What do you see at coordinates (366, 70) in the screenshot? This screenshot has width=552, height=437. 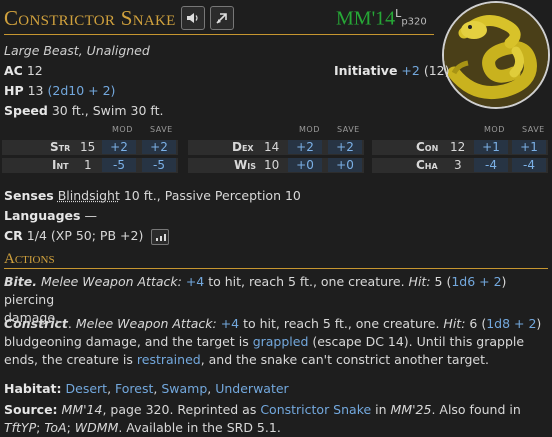 I see `initiative-label: Initiative` at bounding box center [366, 70].